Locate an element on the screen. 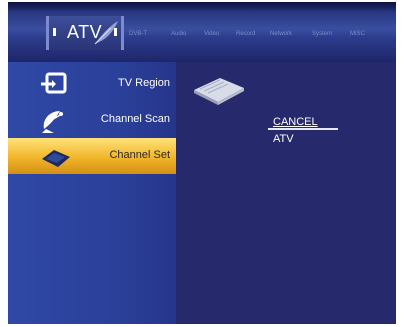 Image resolution: width=405 pixels, height=327 pixels. cancel-option: CANCEL is located at coordinates (295, 122).